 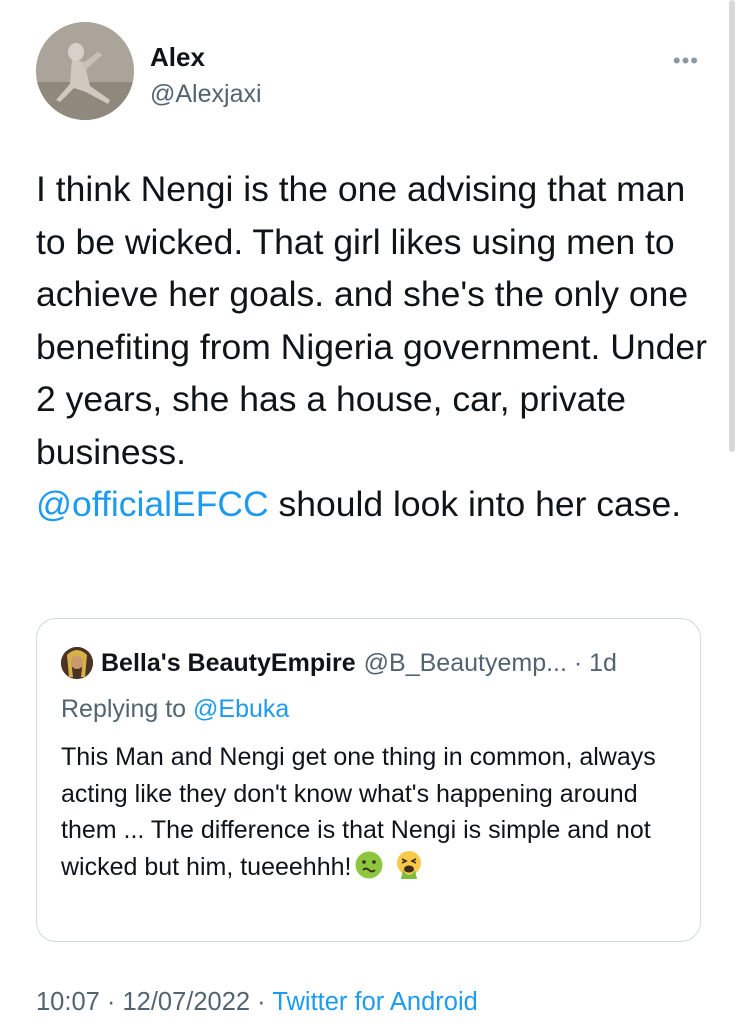 What do you see at coordinates (206, 94) in the screenshot?
I see `author-handle: @Alexjaxi` at bounding box center [206, 94].